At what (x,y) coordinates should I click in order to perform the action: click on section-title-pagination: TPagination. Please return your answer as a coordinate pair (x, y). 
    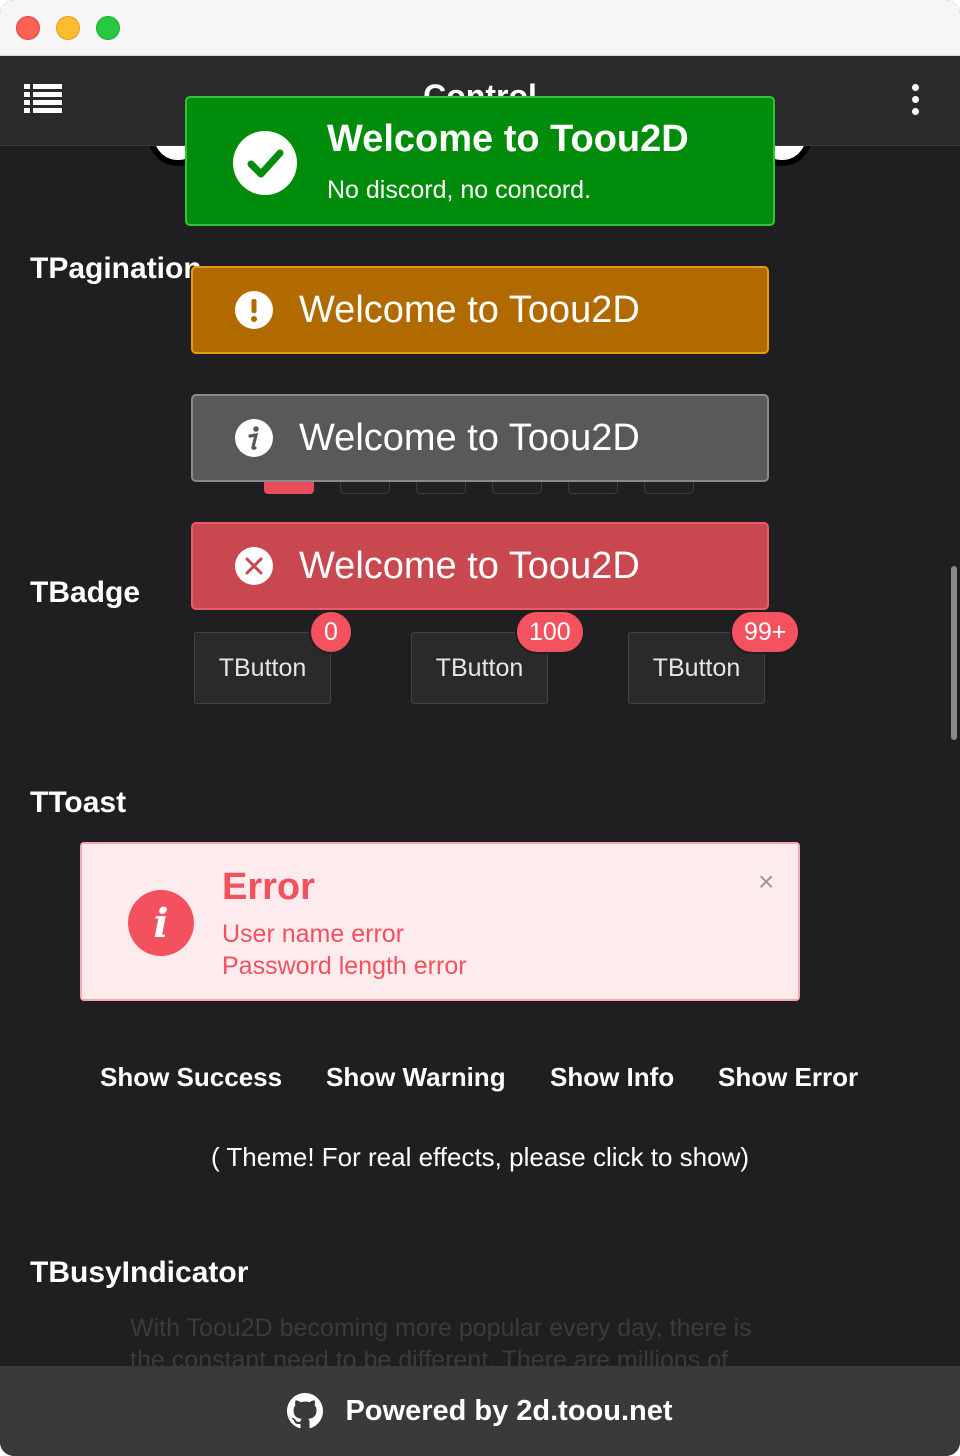
    Looking at the image, I should click on (116, 268).